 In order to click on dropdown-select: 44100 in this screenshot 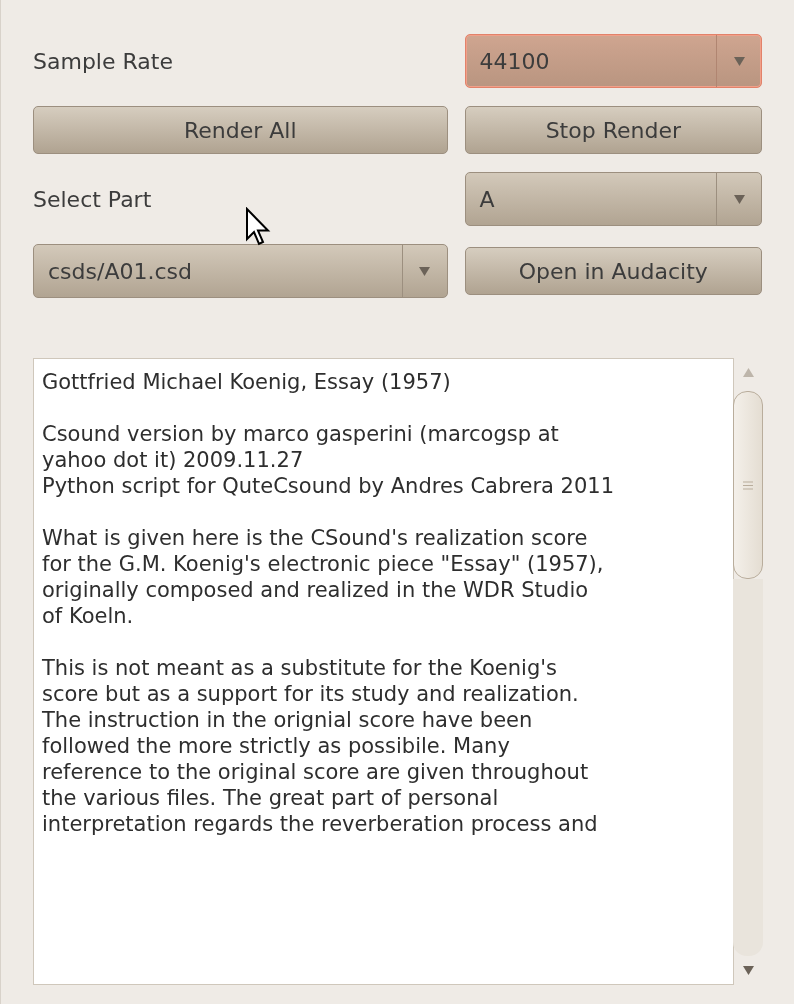, I will do `click(613, 61)`.